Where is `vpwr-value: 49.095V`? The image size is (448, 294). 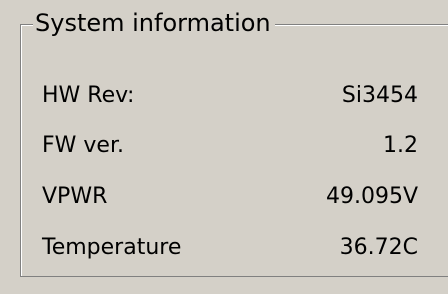
vpwr-value: 49.095V is located at coordinates (371, 196).